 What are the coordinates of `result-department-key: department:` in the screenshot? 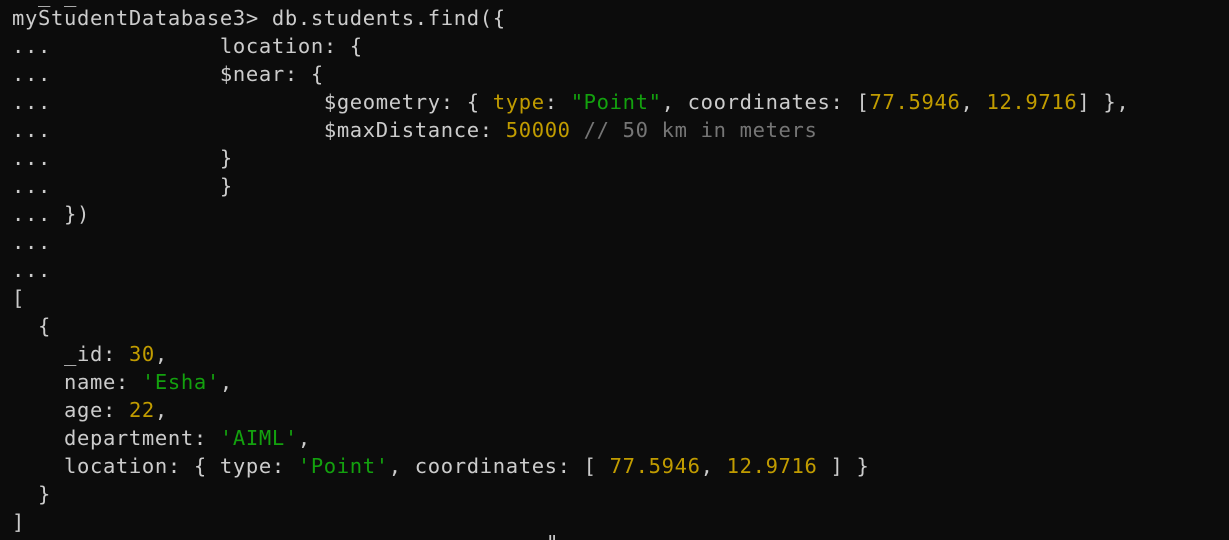 It's located at (116, 438).